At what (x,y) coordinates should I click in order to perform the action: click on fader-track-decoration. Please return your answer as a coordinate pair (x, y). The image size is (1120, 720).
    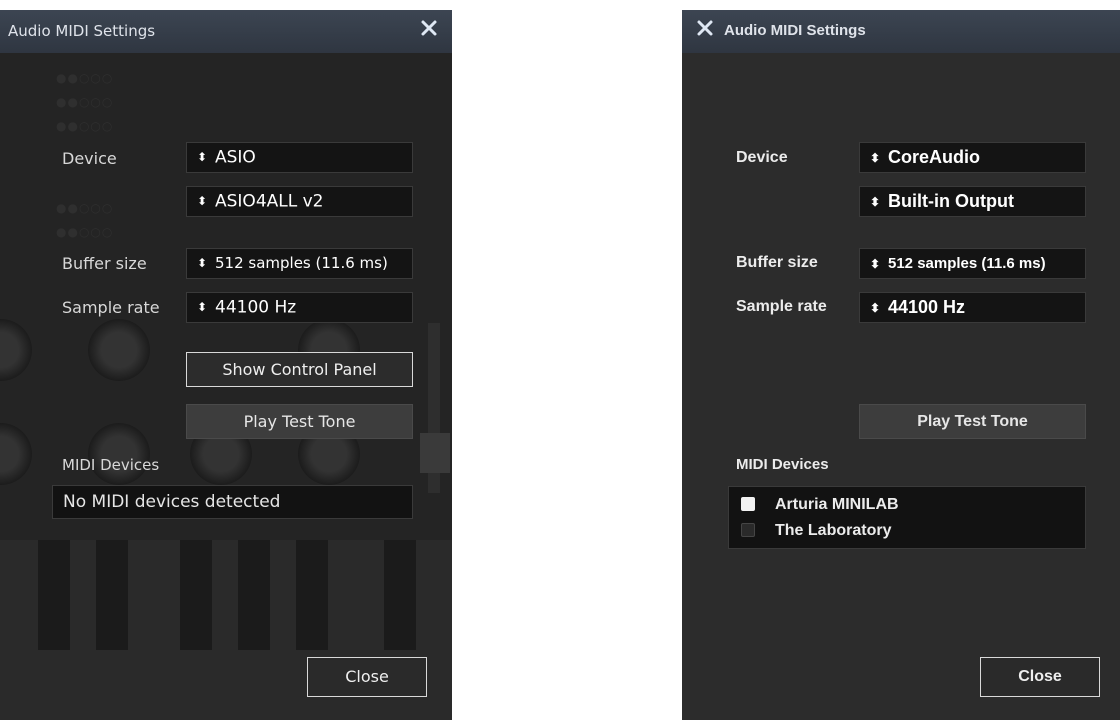
    Looking at the image, I should click on (434, 408).